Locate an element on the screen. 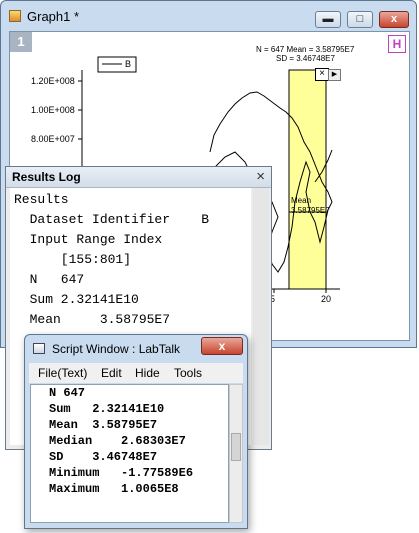 The image size is (419, 533). script-menubar: File(Text) Edit Hide Tools is located at coordinates (136, 373).